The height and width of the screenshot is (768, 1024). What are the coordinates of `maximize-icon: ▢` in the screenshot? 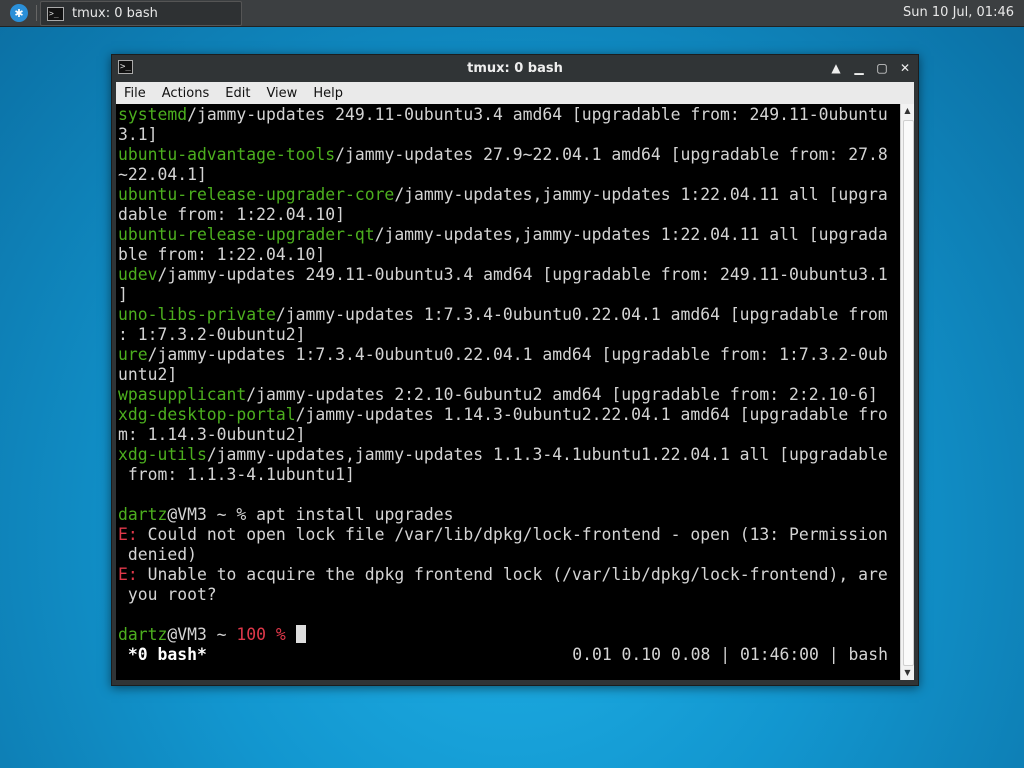 It's located at (882, 68).